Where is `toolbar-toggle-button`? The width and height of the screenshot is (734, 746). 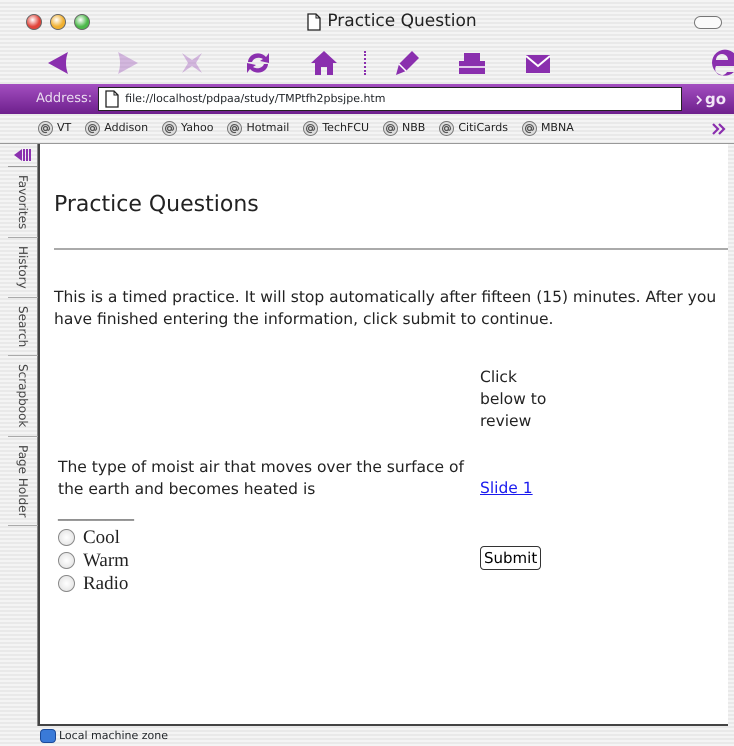
toolbar-toggle-button is located at coordinates (708, 22).